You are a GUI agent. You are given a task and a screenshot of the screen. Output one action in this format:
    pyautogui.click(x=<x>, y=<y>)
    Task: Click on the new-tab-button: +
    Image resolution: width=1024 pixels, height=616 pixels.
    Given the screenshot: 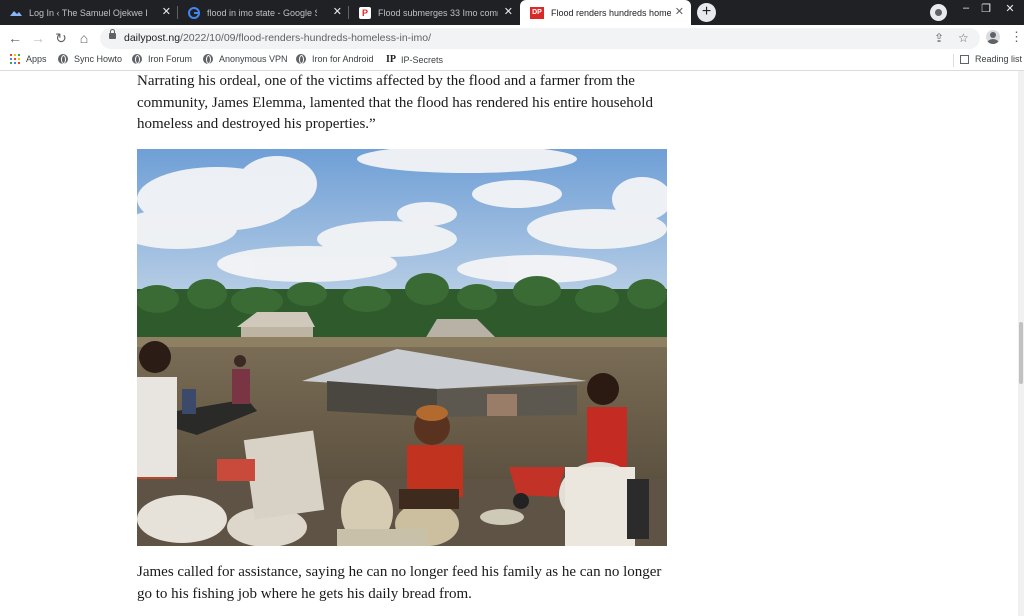 What is the action you would take?
    pyautogui.click(x=706, y=12)
    